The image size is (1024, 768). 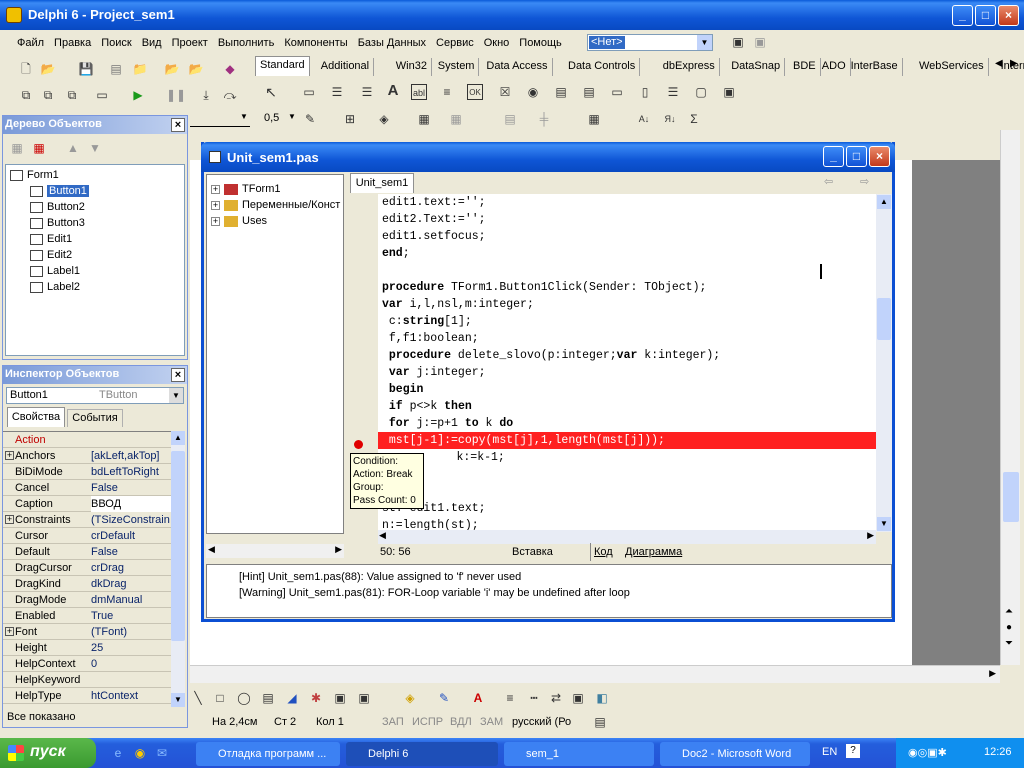 I want to click on next-page-icon: ⏷, so click(x=1009, y=643).